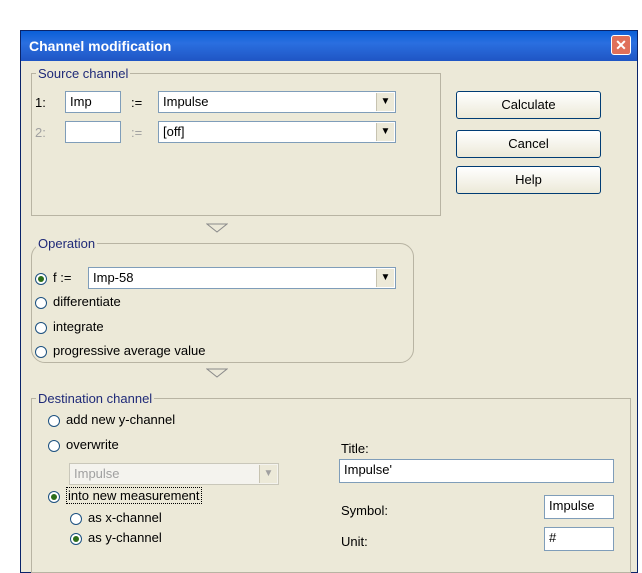 The image size is (642, 573). Describe the element at coordinates (277, 132) in the screenshot. I see `source-channel-2-select: [off] ▼` at that location.